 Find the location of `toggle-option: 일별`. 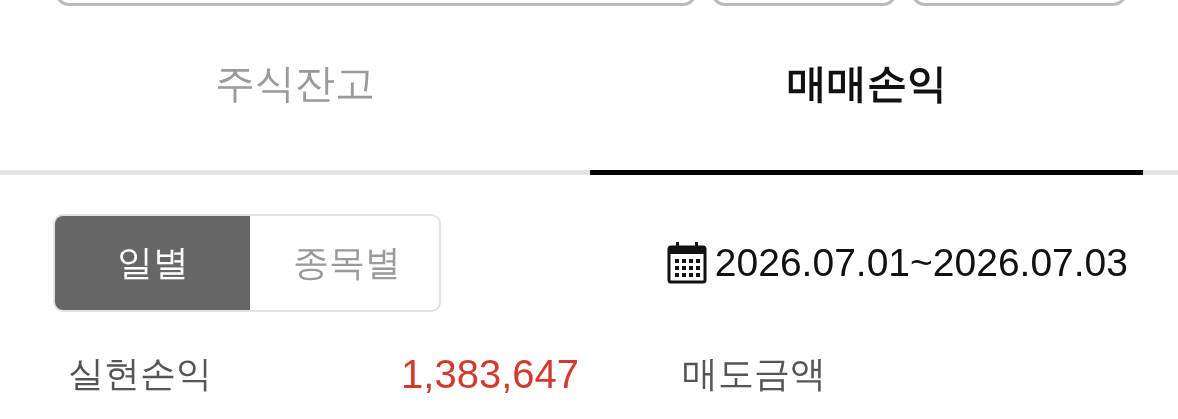

toggle-option: 일별 is located at coordinates (152, 263).